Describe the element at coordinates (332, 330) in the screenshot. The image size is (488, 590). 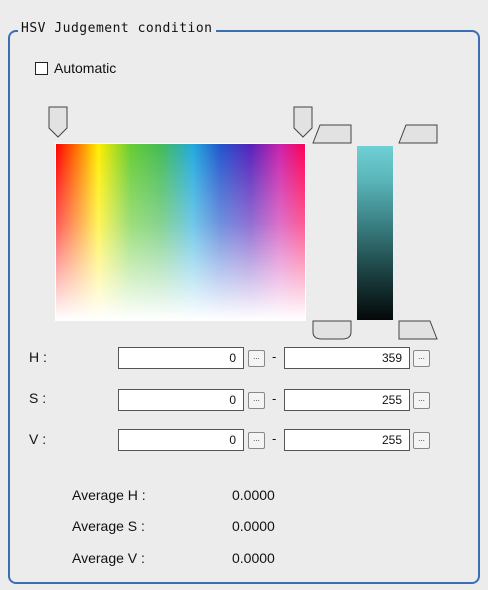
I see `value-min-handle-left-icon` at that location.